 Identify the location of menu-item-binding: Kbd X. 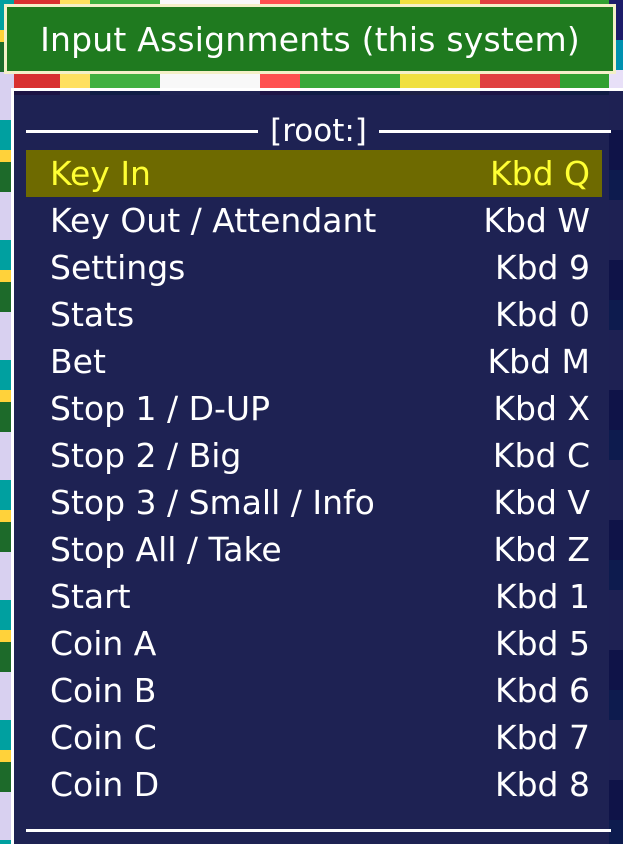
(541, 408).